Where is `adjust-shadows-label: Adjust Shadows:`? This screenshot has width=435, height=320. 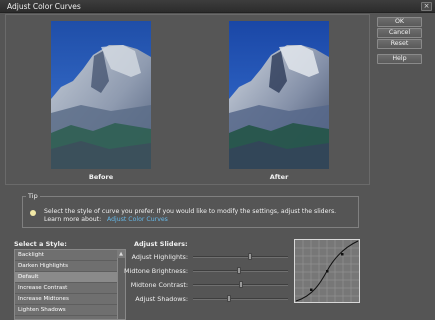 adjust-shadows-label: Adjust Shadows: is located at coordinates (161, 299).